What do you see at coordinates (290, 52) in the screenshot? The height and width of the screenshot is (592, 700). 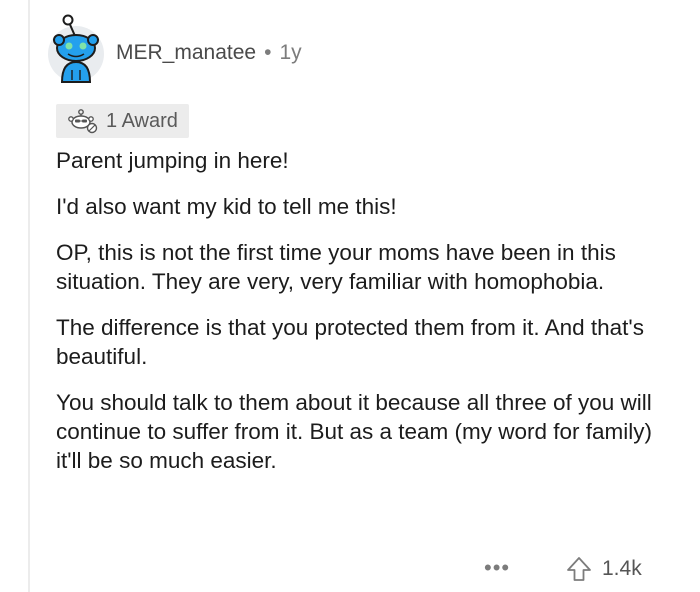 I see `comment-age: 1y` at bounding box center [290, 52].